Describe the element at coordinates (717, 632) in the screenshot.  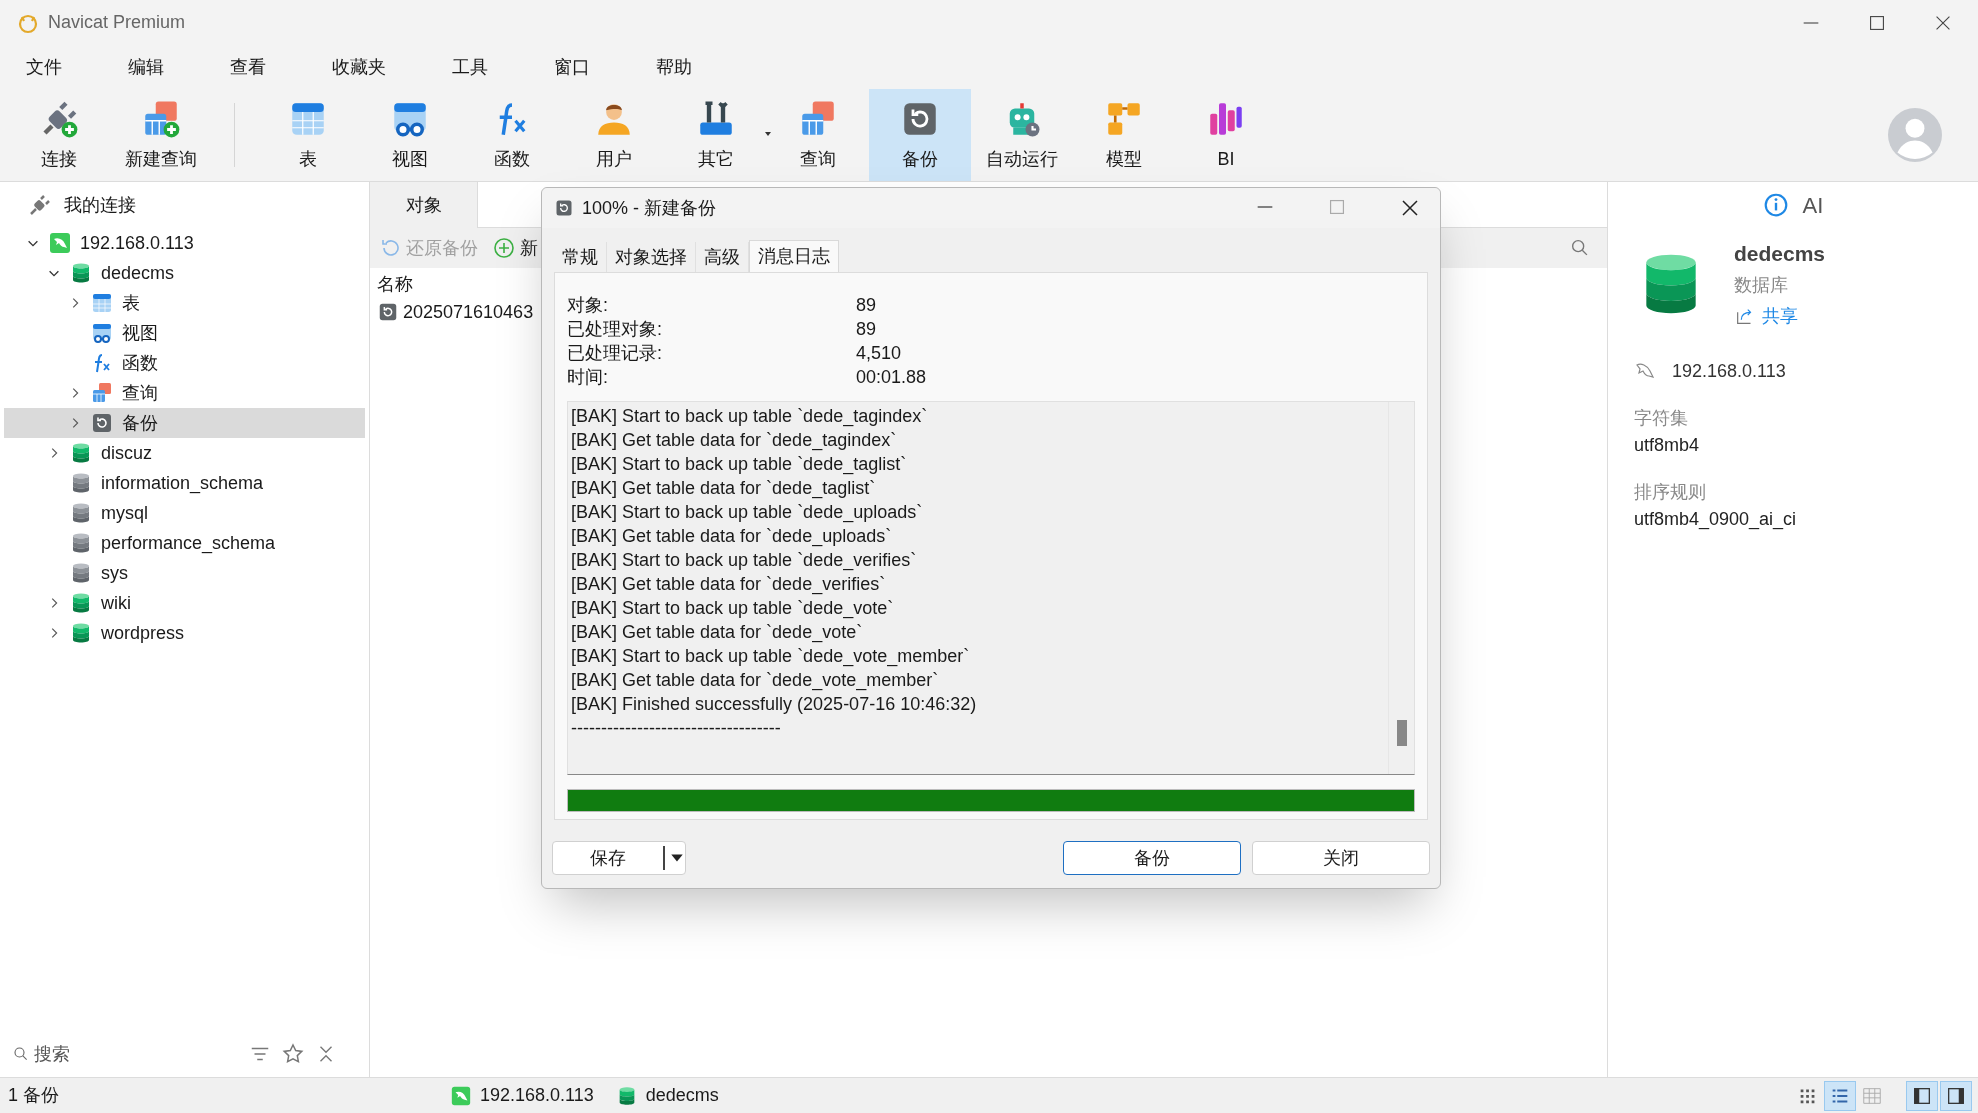
I see `log-line: [BAK] Get table data for `dede_vote`` at that location.